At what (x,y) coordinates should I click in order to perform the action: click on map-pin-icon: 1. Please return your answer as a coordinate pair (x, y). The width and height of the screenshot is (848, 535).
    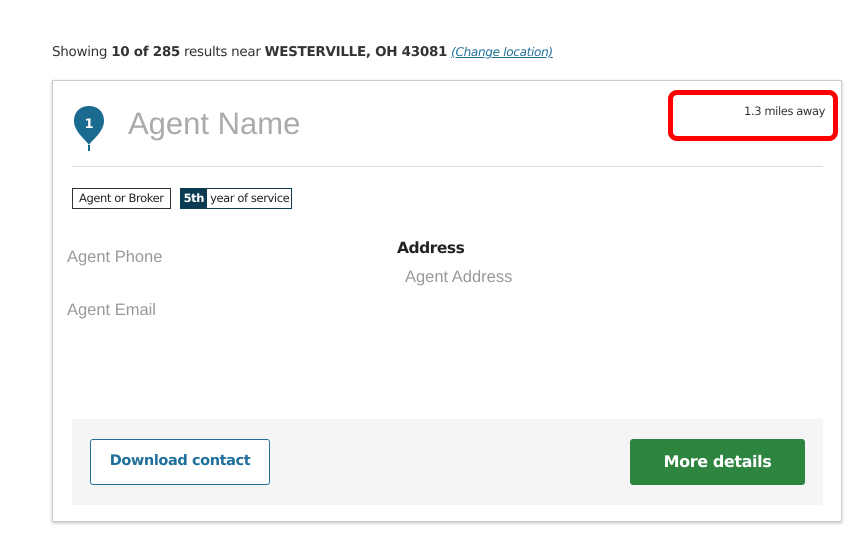
    Looking at the image, I should click on (89, 128).